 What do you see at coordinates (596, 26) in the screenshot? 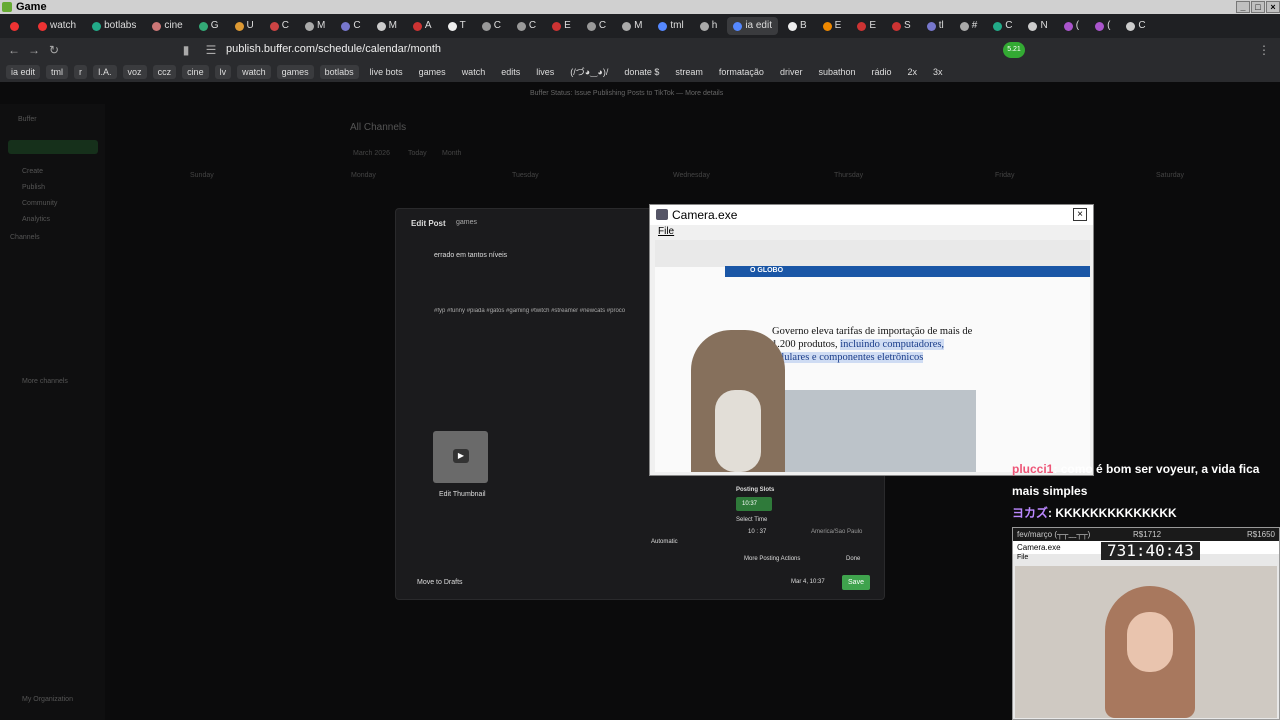
I see `tab-15: C` at bounding box center [596, 26].